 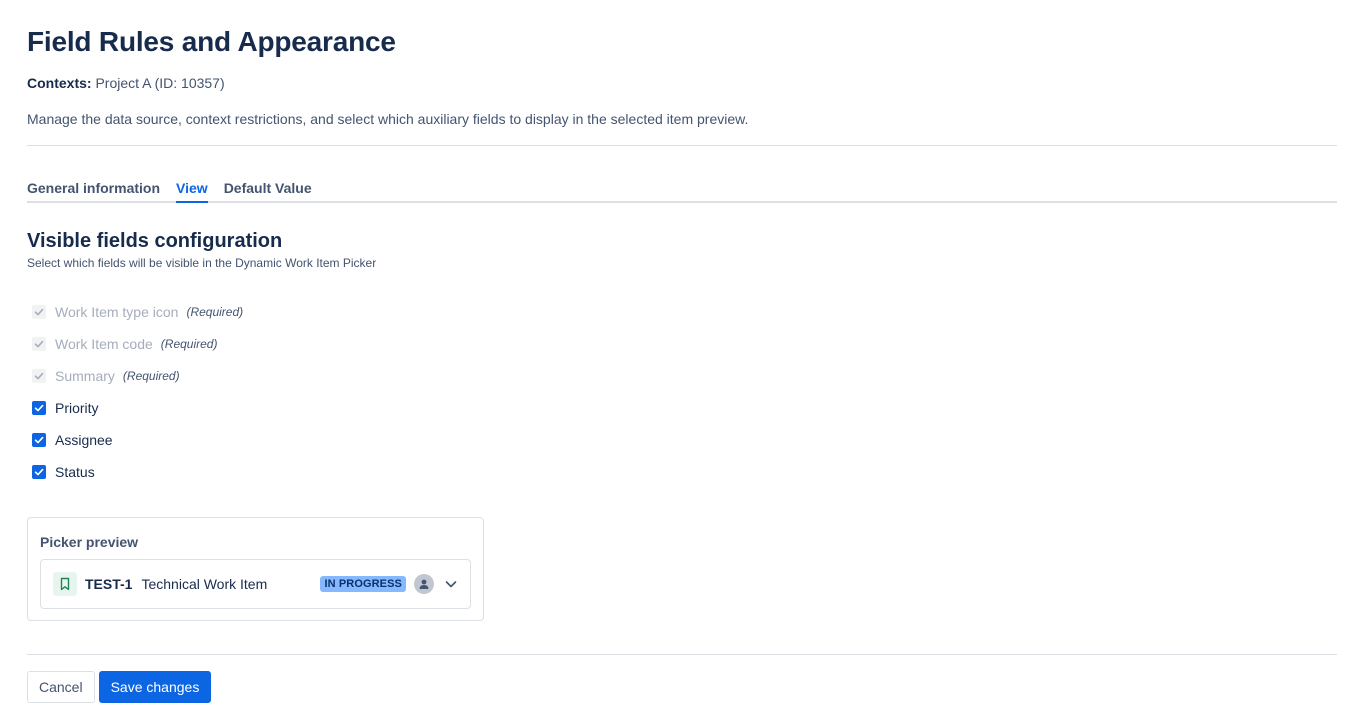 What do you see at coordinates (61, 687) in the screenshot?
I see `cancel-button: Cancel` at bounding box center [61, 687].